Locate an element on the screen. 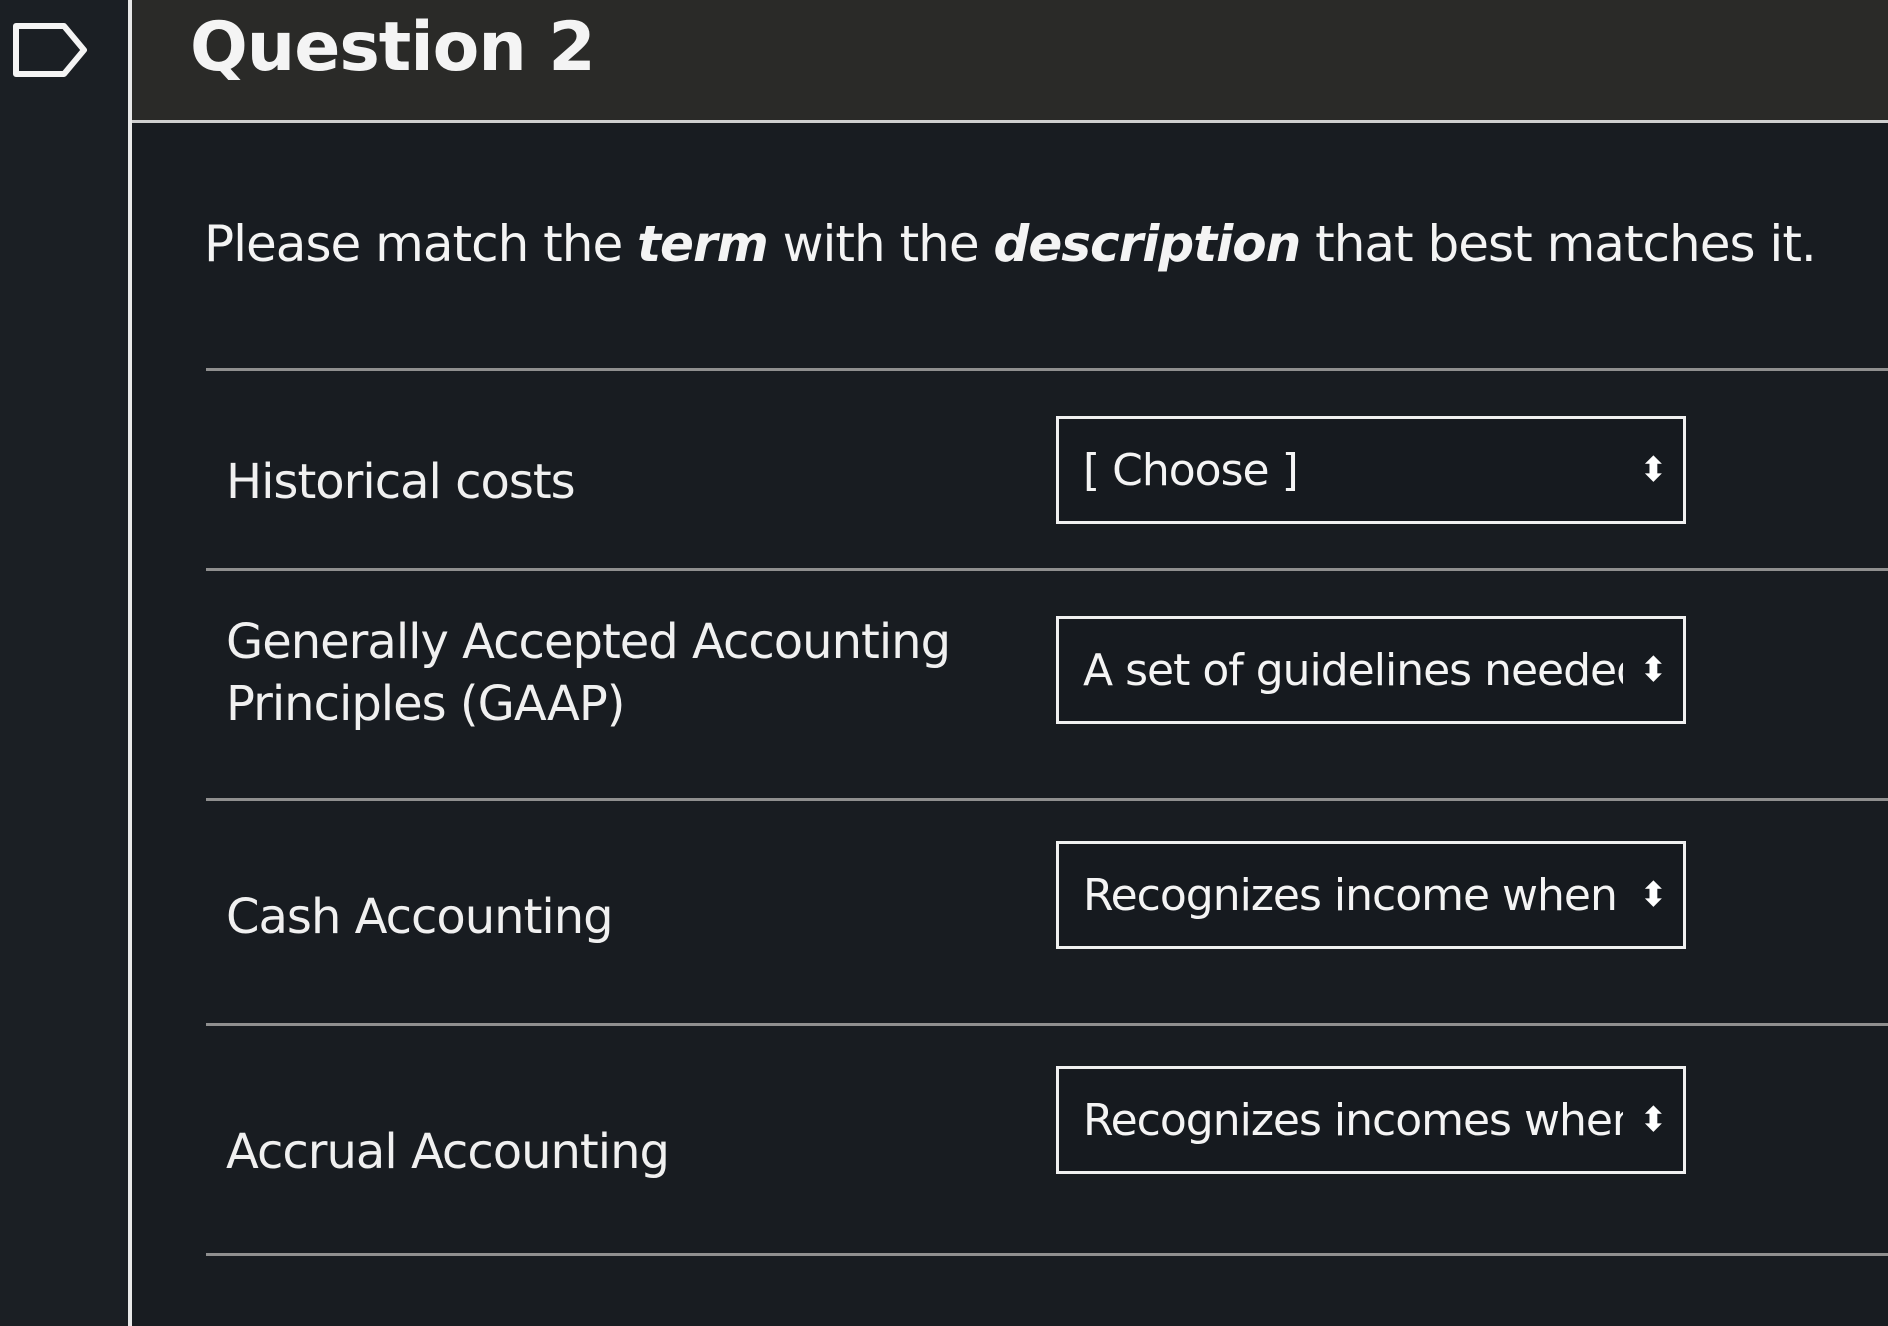  answer-select: Recognizes incomes when a cas ⬍ is located at coordinates (1371, 1120).